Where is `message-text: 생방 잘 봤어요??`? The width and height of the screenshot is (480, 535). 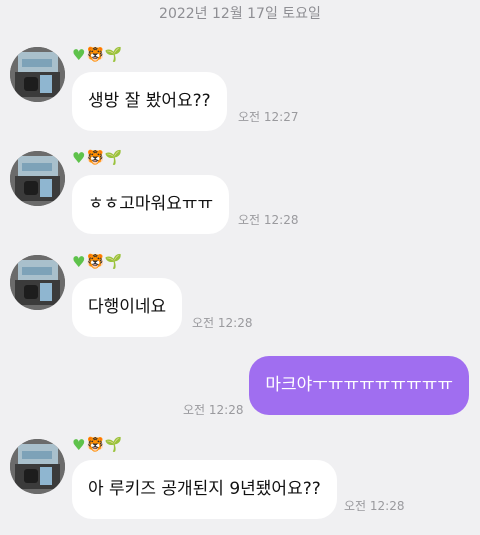
message-text: 생방 잘 봤어요?? is located at coordinates (149, 101).